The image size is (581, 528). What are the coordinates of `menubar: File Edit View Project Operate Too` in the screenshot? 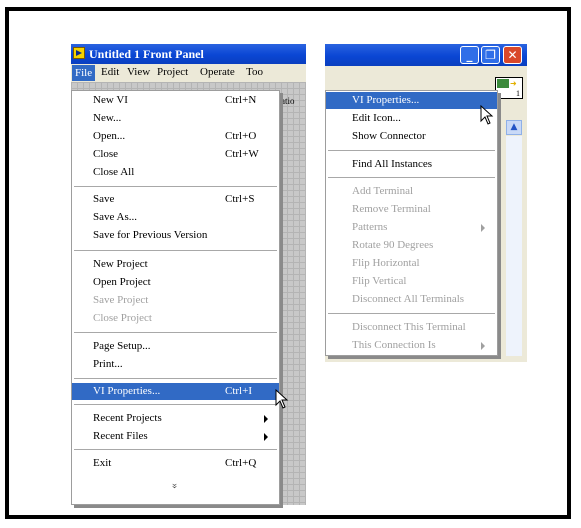 It's located at (188, 73).